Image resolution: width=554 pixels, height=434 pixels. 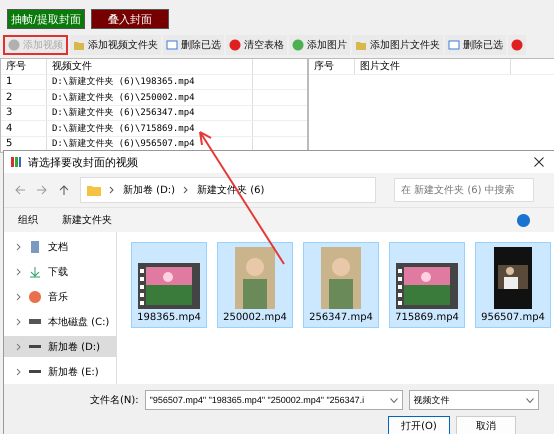 What do you see at coordinates (256, 45) in the screenshot?
I see `toolbar-button: 清空表格` at bounding box center [256, 45].